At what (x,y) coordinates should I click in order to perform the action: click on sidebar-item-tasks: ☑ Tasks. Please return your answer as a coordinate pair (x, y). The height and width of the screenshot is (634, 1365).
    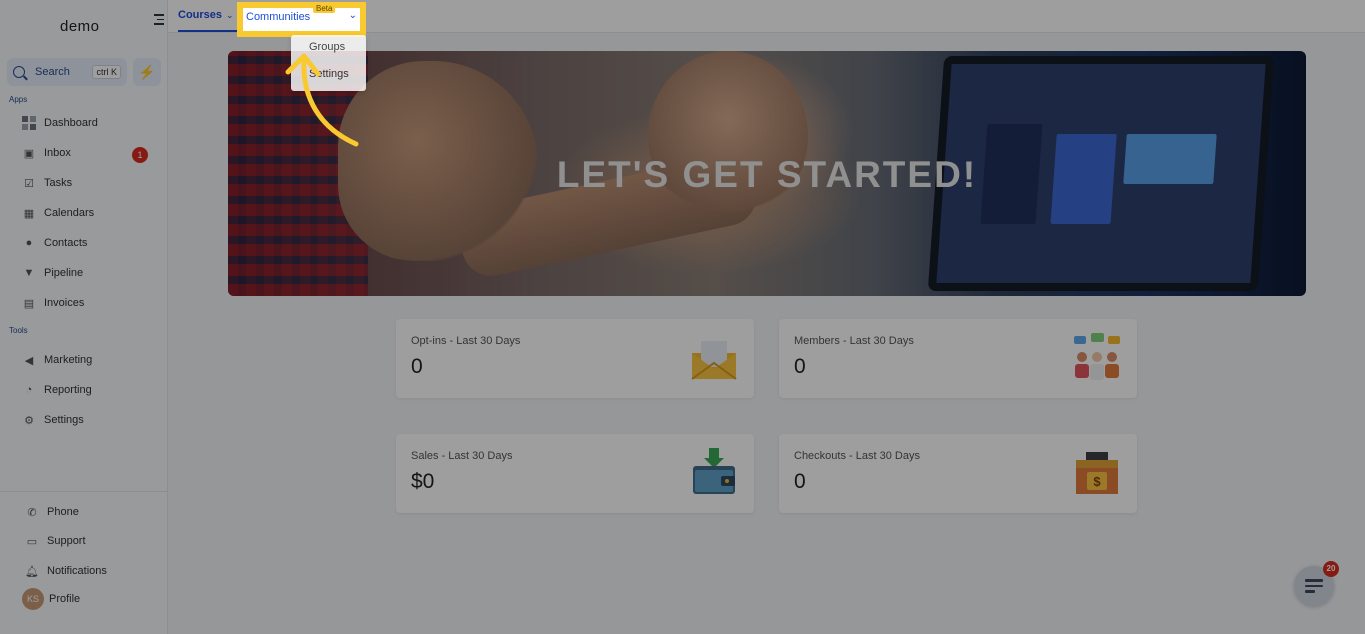
    Looking at the image, I should click on (47, 183).